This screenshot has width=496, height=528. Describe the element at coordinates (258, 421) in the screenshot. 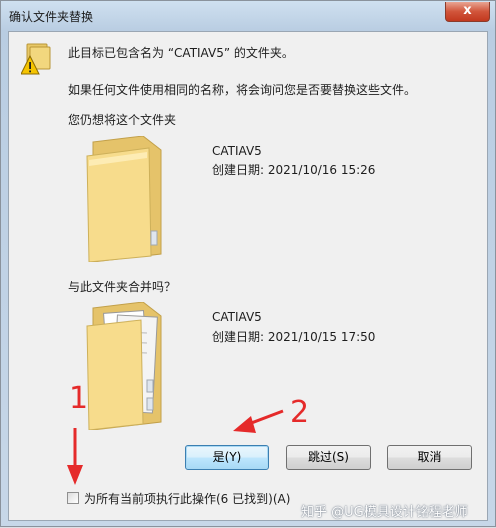

I see `arrow-to-yes-button` at that location.